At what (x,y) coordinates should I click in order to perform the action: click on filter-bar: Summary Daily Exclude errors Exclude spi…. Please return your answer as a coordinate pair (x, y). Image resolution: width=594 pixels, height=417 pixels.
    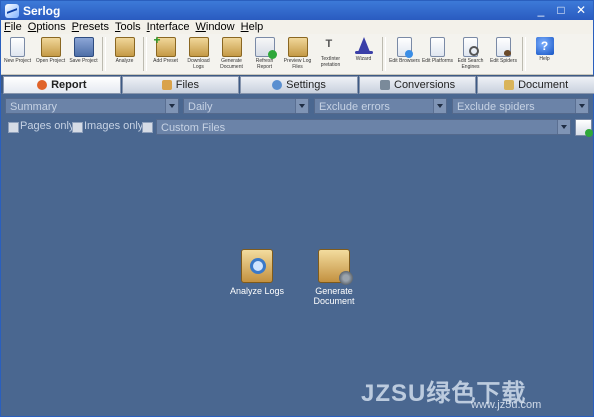
    Looking at the image, I should click on (297, 106).